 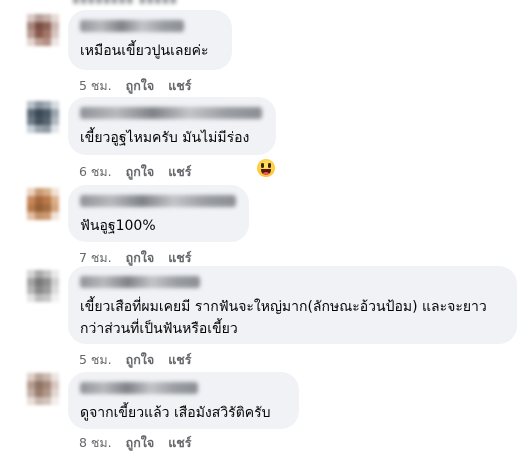 What do you see at coordinates (124, 3) in the screenshot?
I see `previous-comment-snippet: ▮▮▮▮▮▮▮▮ ▮▮▮▮▮` at bounding box center [124, 3].